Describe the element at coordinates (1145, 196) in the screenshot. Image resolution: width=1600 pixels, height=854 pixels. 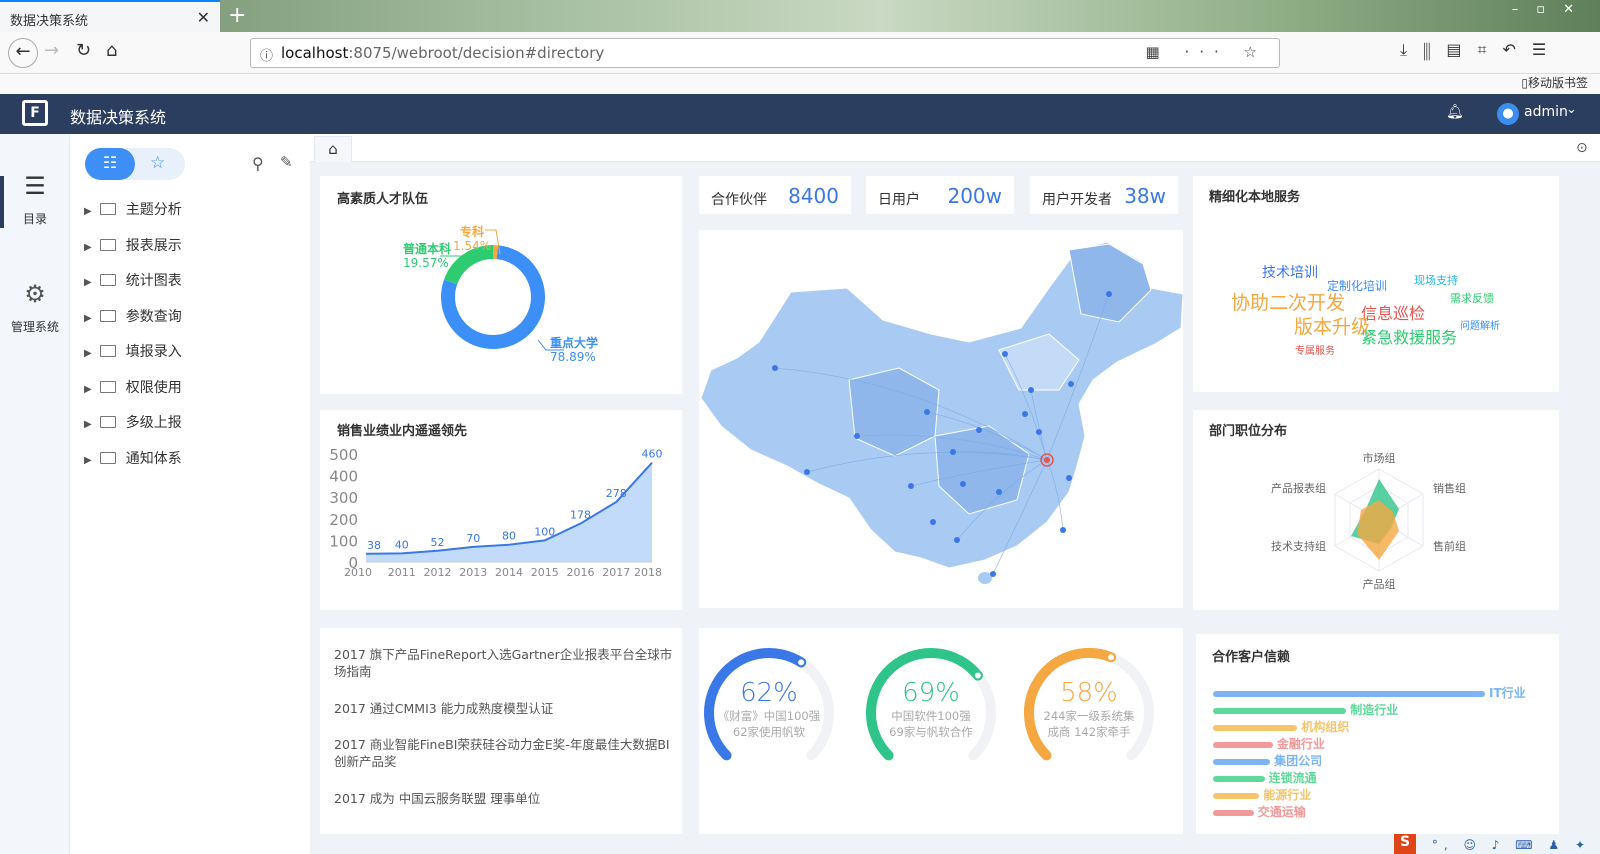
I see `kpi-value: 38w` at that location.